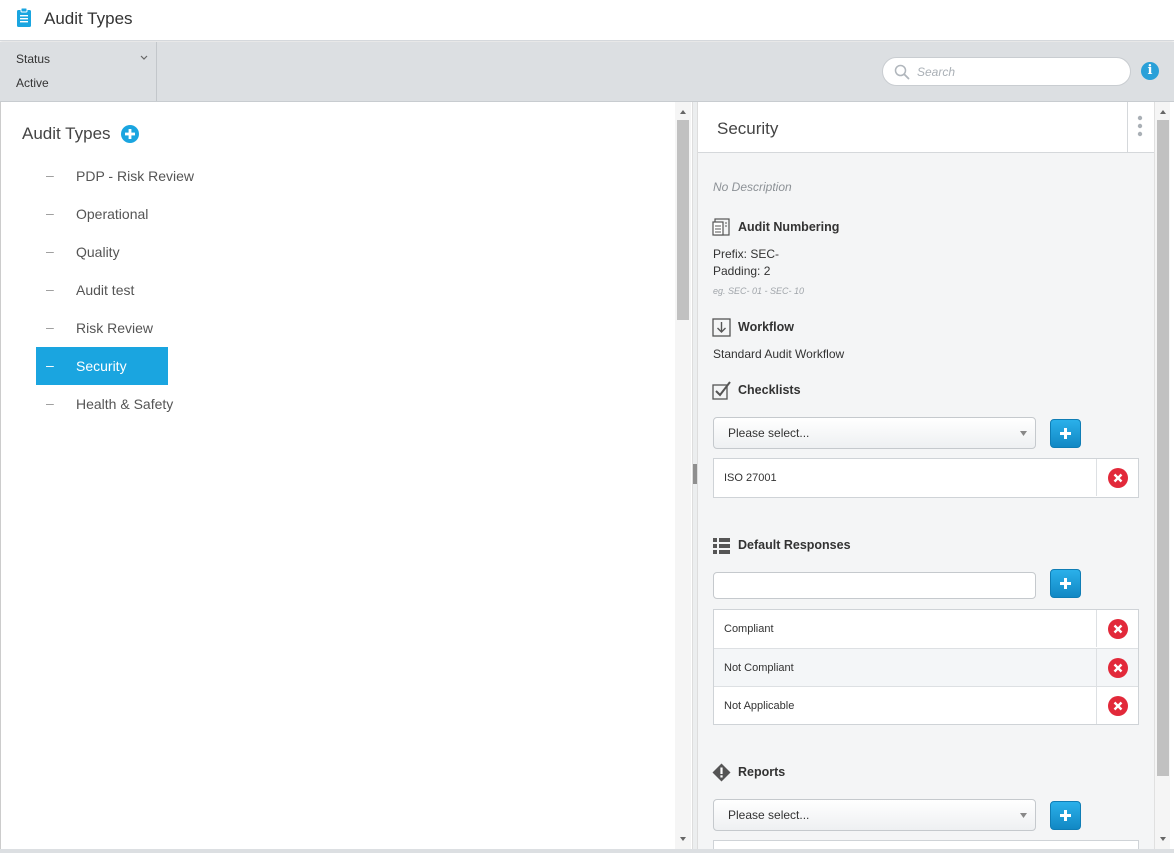 The width and height of the screenshot is (1174, 853). I want to click on list-item: Not Applicable, so click(926, 705).